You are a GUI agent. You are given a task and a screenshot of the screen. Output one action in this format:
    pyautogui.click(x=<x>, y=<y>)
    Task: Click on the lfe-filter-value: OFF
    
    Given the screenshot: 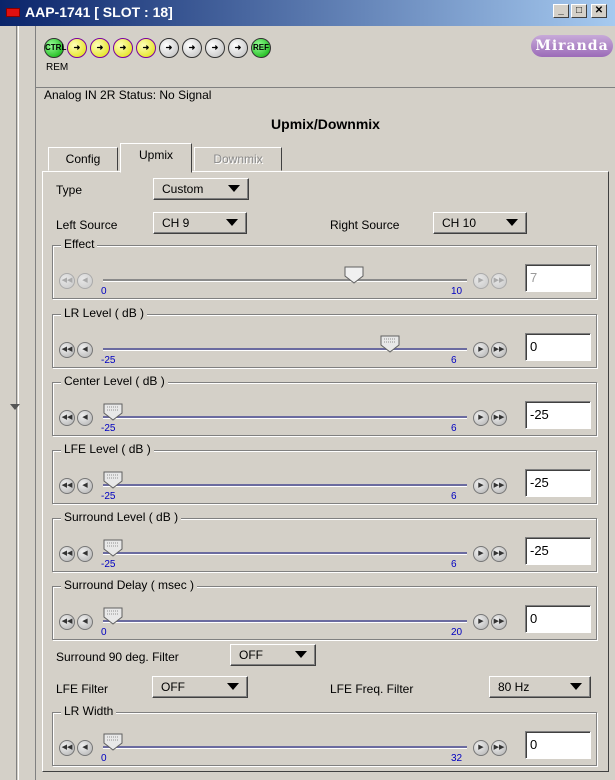 What is the action you would take?
    pyautogui.click(x=173, y=687)
    